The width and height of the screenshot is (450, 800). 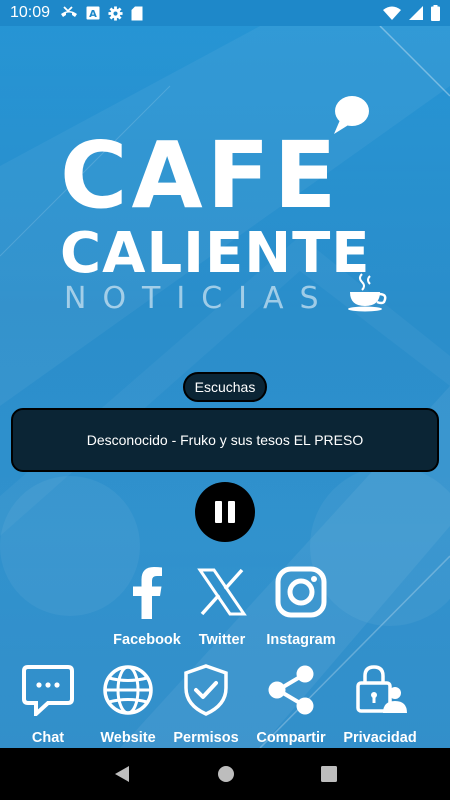 I want to click on chat-button: Chat, so click(x=48, y=704).